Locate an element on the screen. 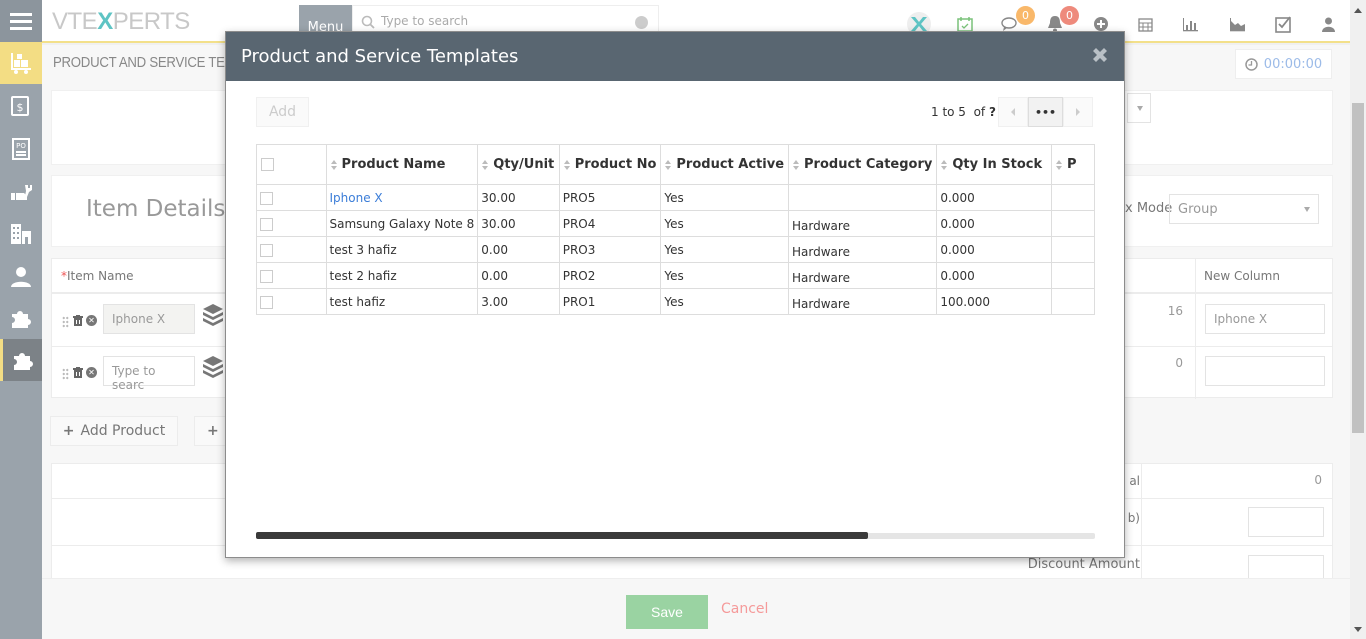 This screenshot has height=639, width=1366. column-header-truncated: P is located at coordinates (1073, 164).